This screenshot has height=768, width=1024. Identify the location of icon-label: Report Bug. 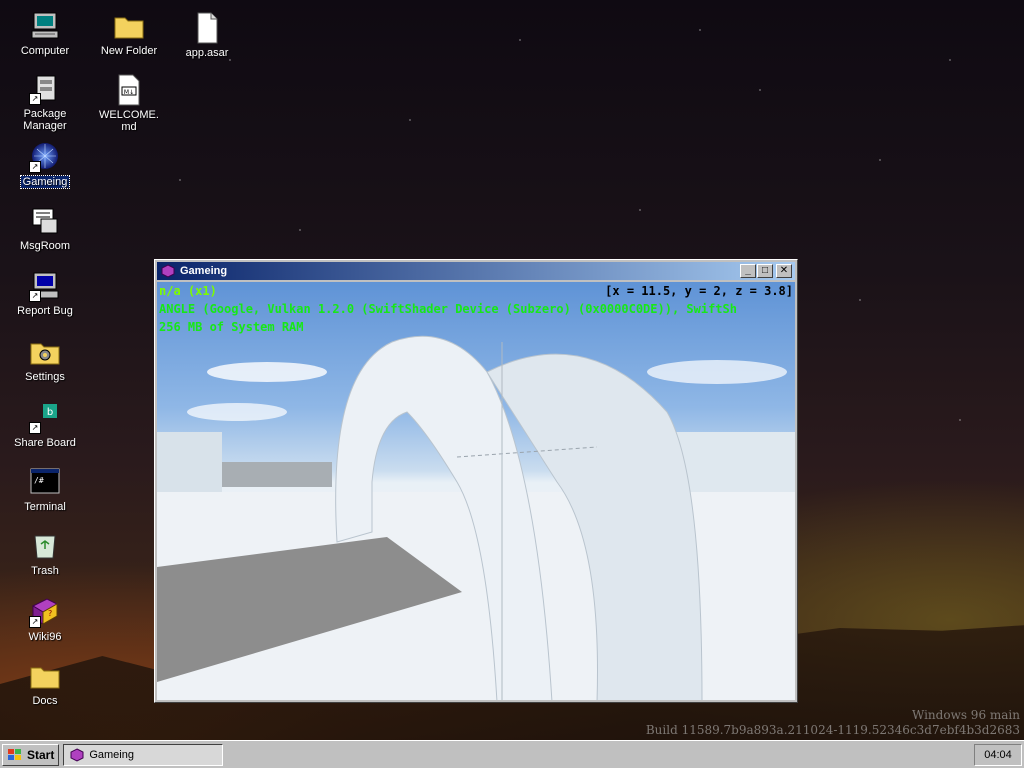
(45, 311).